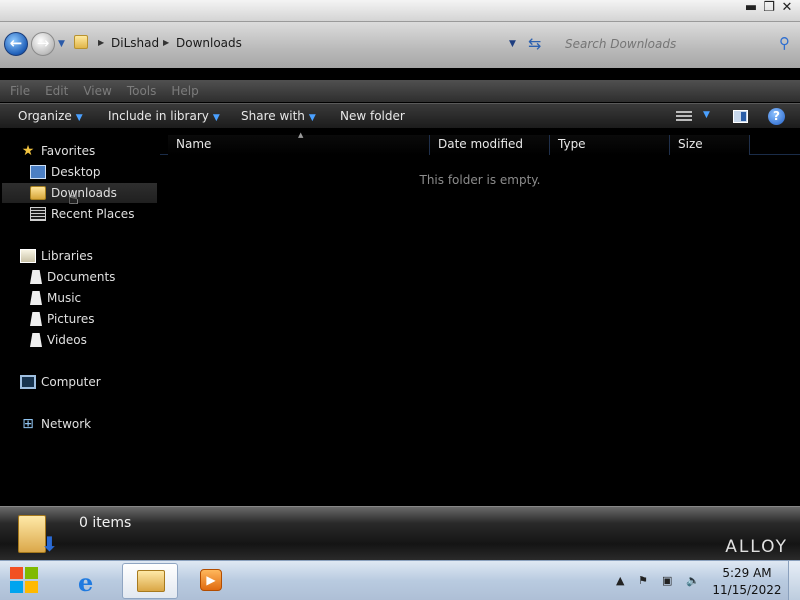  What do you see at coordinates (36, 298) in the screenshot?
I see `music-library-icon` at bounding box center [36, 298].